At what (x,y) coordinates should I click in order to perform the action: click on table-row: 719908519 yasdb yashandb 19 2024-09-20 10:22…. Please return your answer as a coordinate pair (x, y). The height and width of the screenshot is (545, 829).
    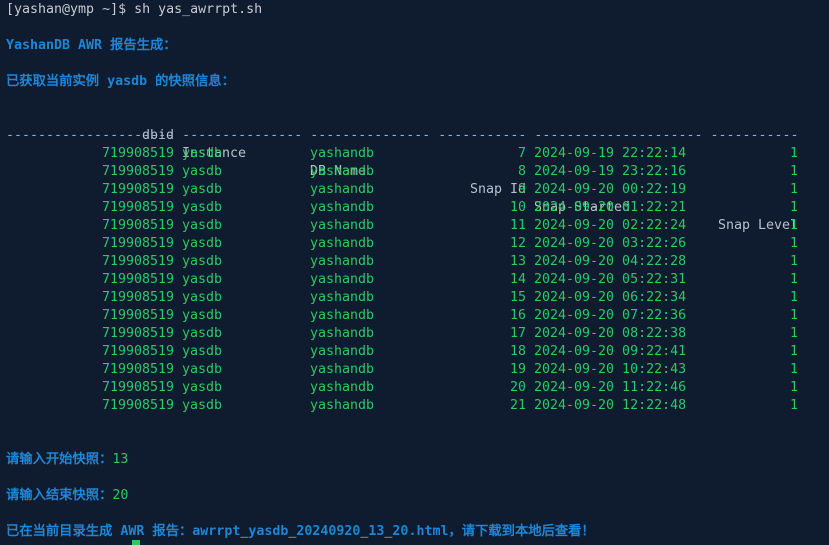
    Looking at the image, I should click on (414, 370).